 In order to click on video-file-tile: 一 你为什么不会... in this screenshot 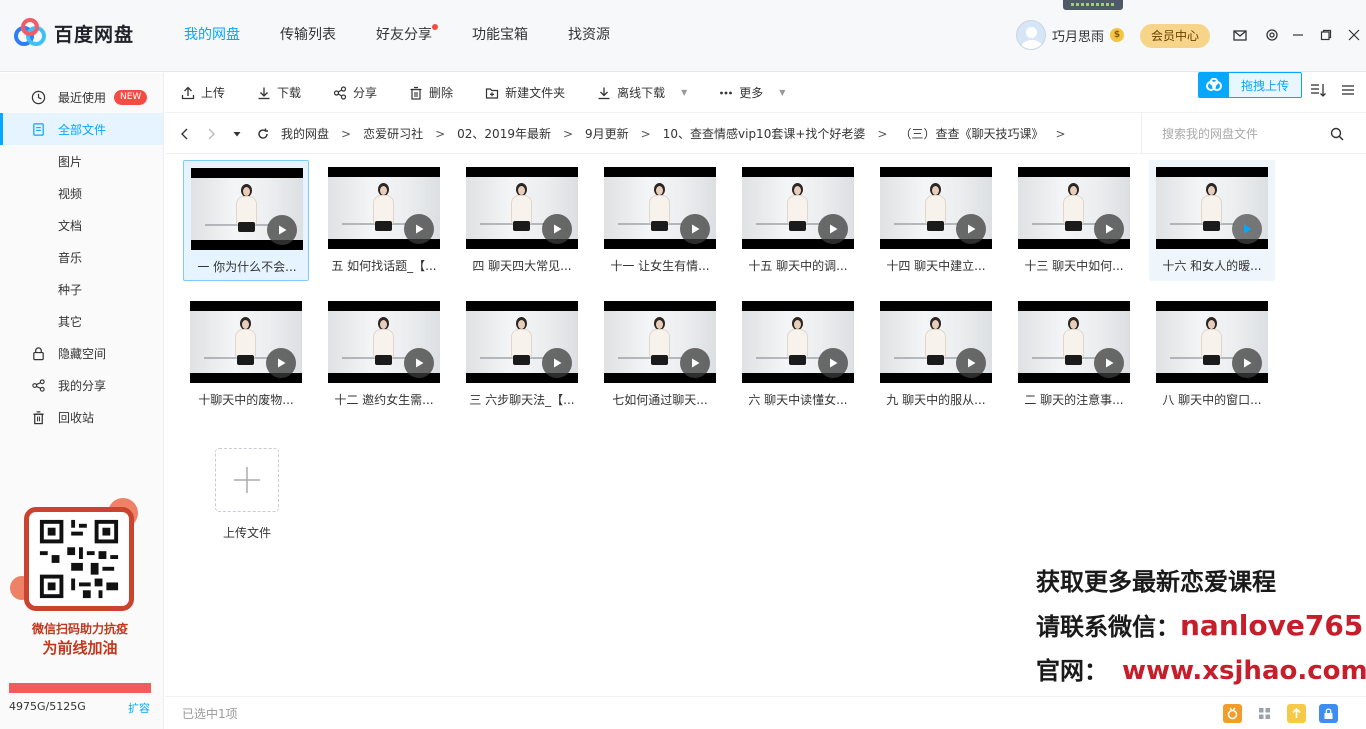, I will do `click(246, 220)`.